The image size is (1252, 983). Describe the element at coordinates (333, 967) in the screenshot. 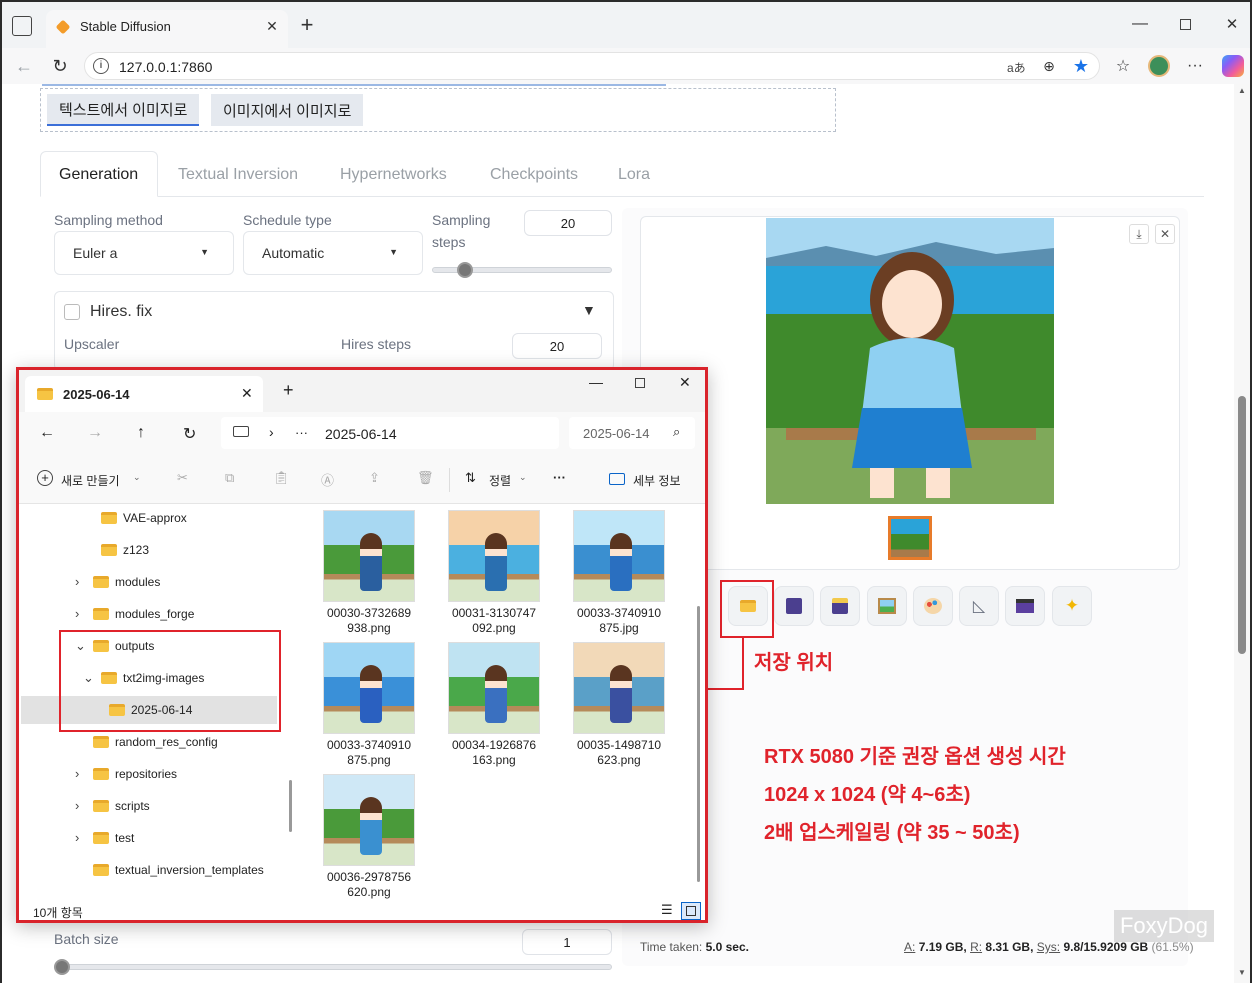

I see `batch-size-slider` at that location.